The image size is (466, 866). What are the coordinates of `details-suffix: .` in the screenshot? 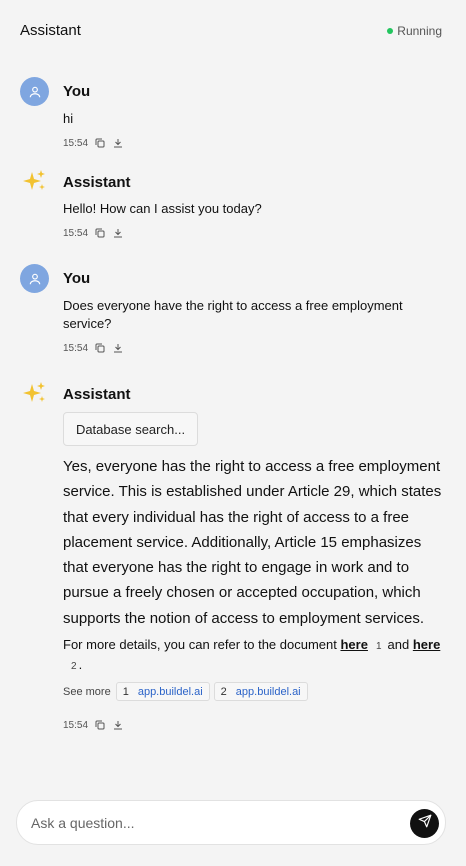 It's located at (80, 664).